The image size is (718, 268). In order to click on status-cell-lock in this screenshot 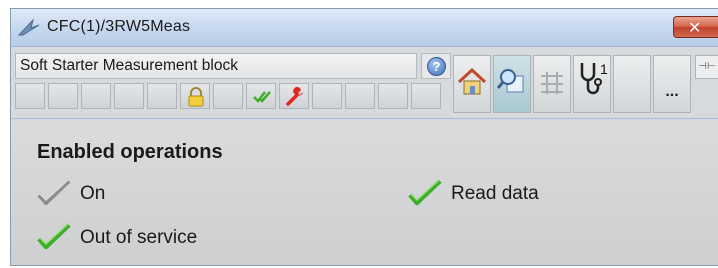, I will do `click(195, 96)`.